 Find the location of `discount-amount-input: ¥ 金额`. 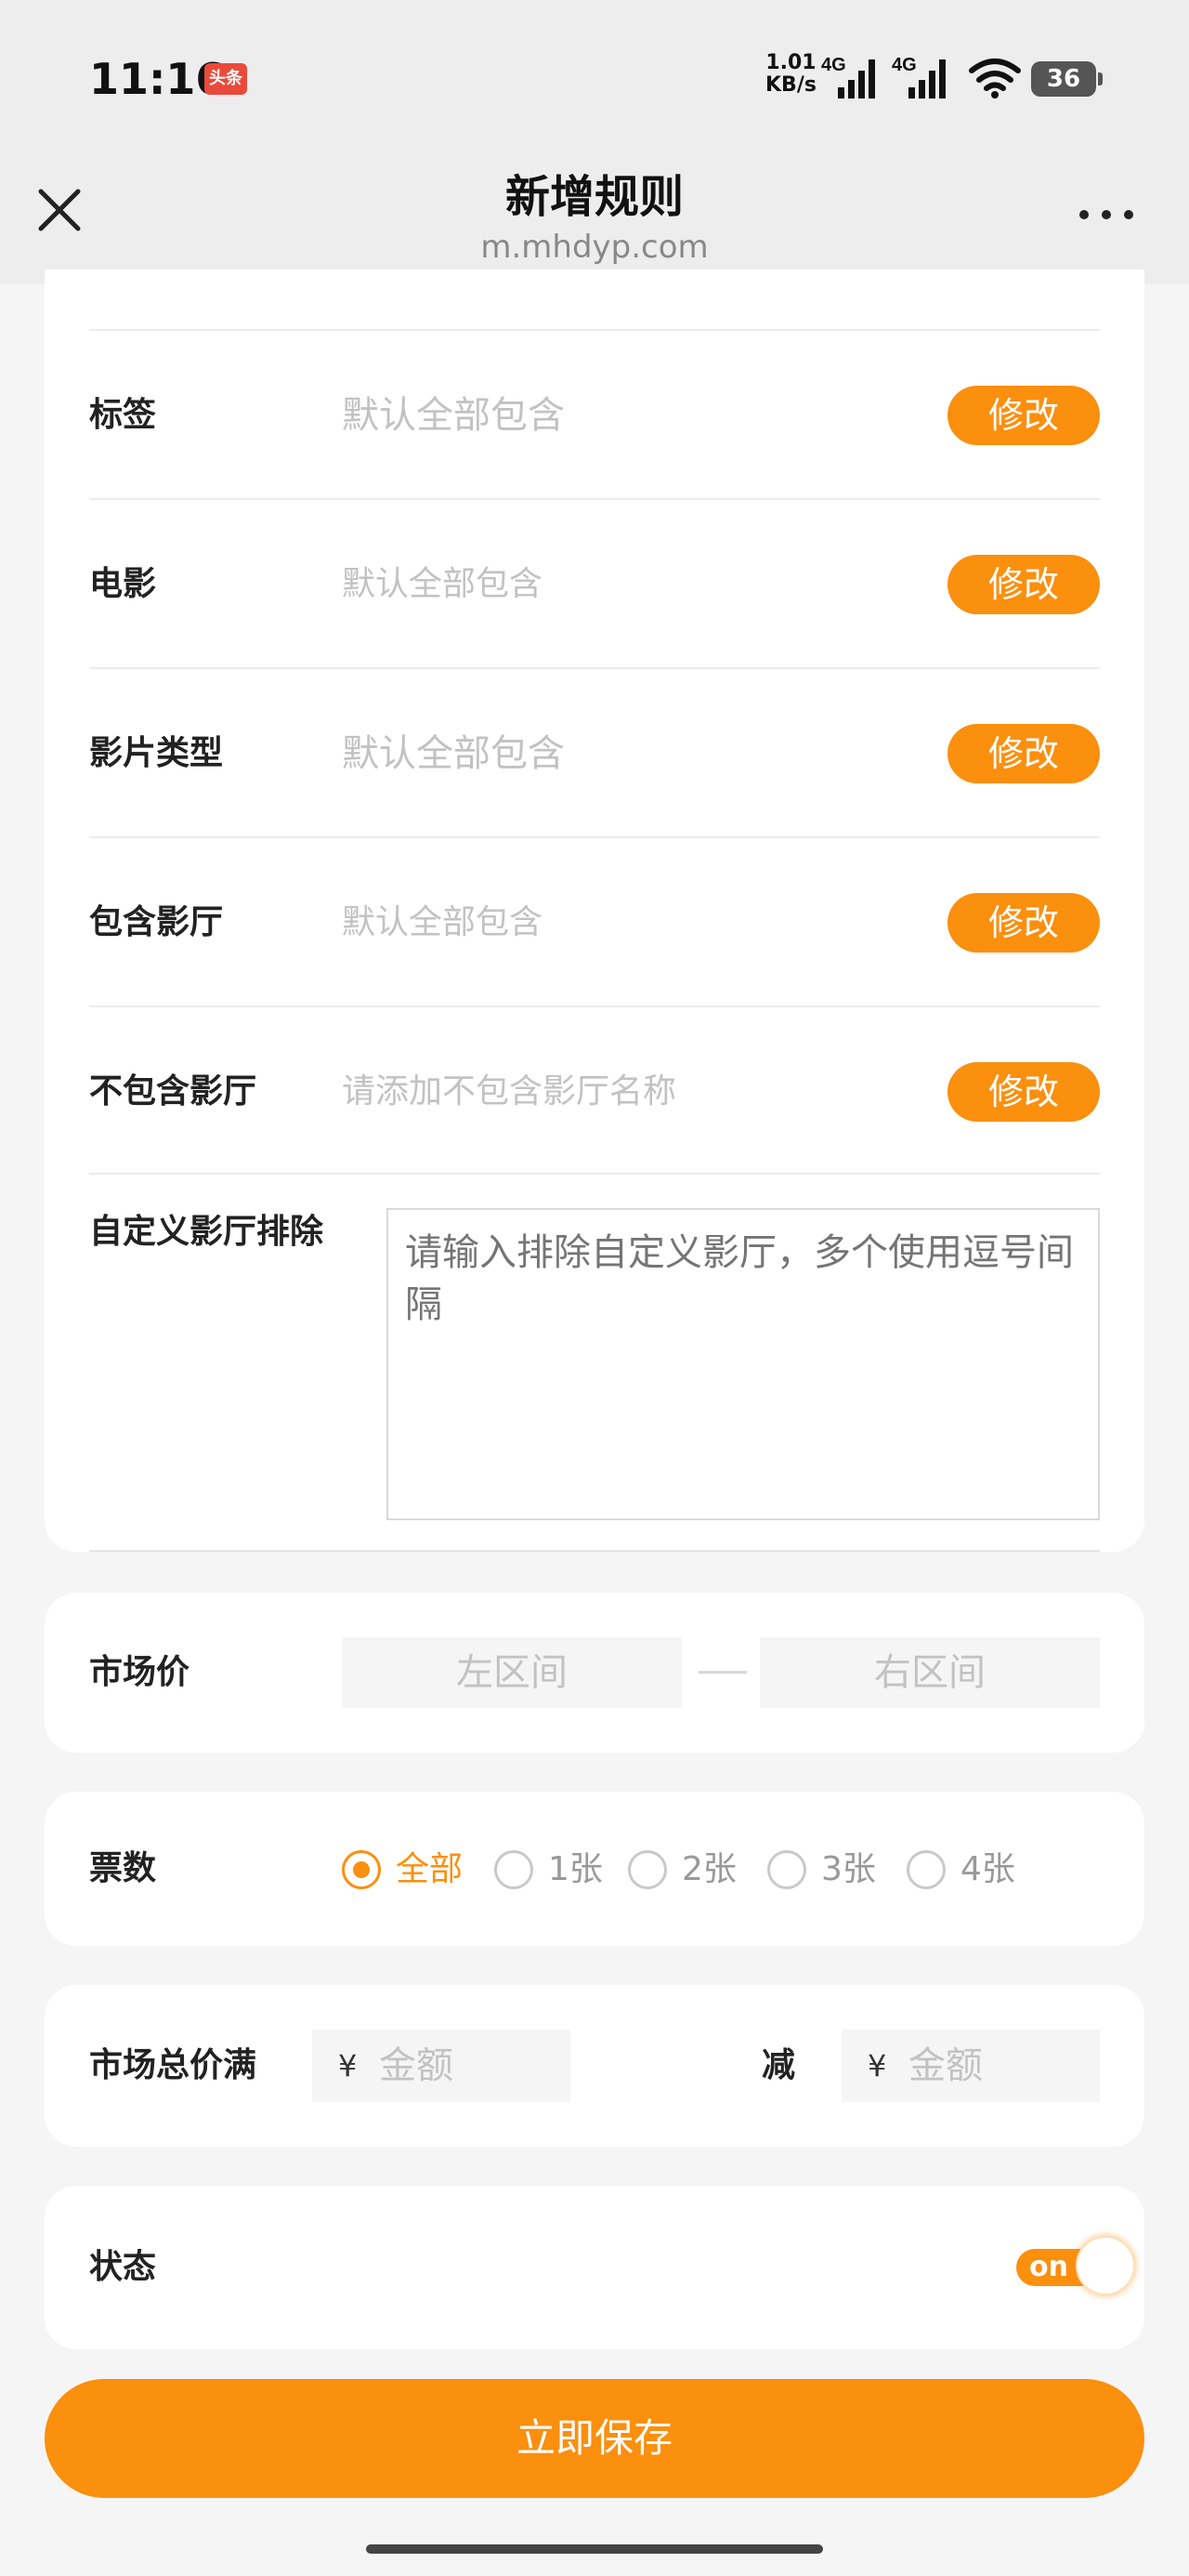

discount-amount-input: ¥ 金额 is located at coordinates (971, 2066).